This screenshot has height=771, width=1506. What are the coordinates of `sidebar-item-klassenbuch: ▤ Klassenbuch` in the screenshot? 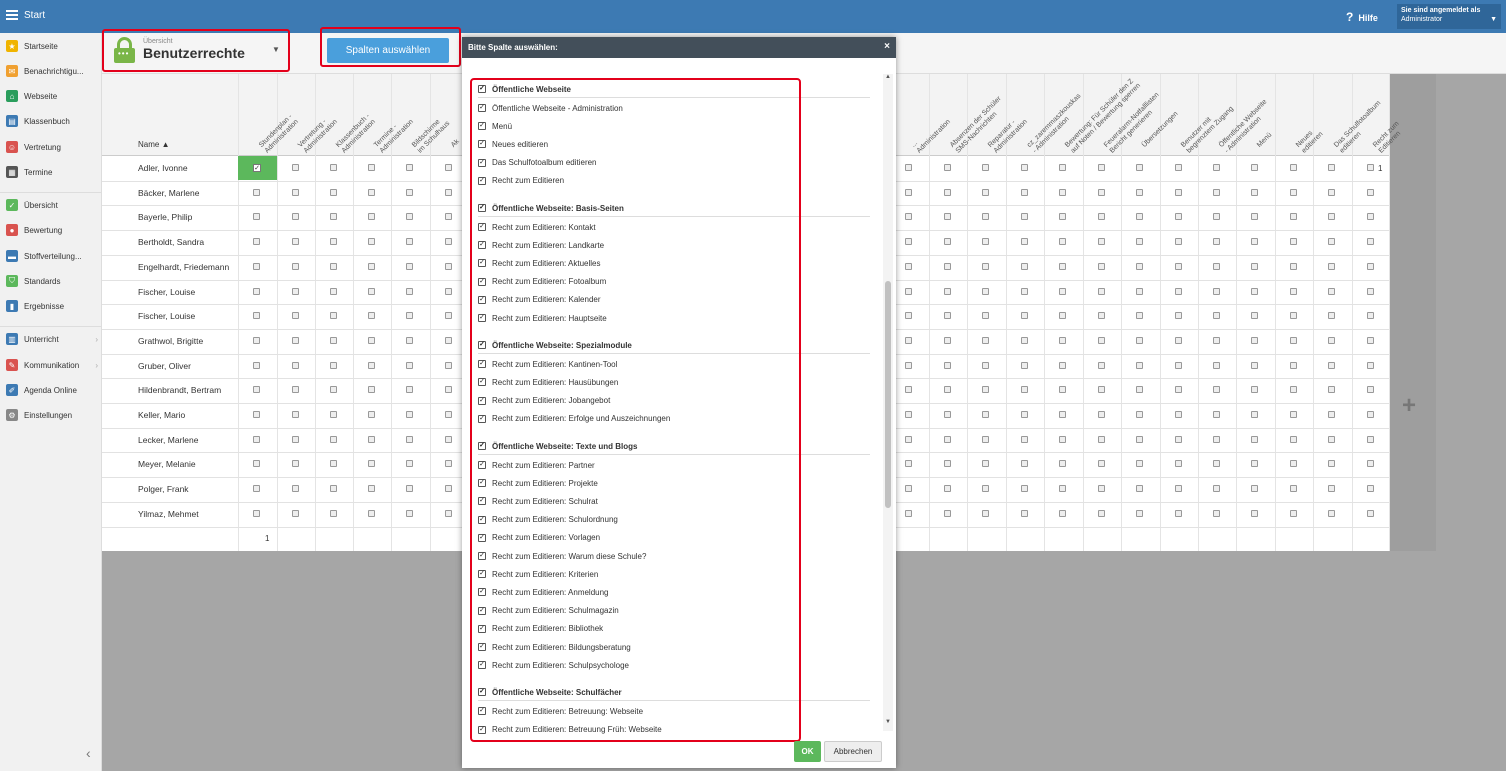 It's located at (51, 121).